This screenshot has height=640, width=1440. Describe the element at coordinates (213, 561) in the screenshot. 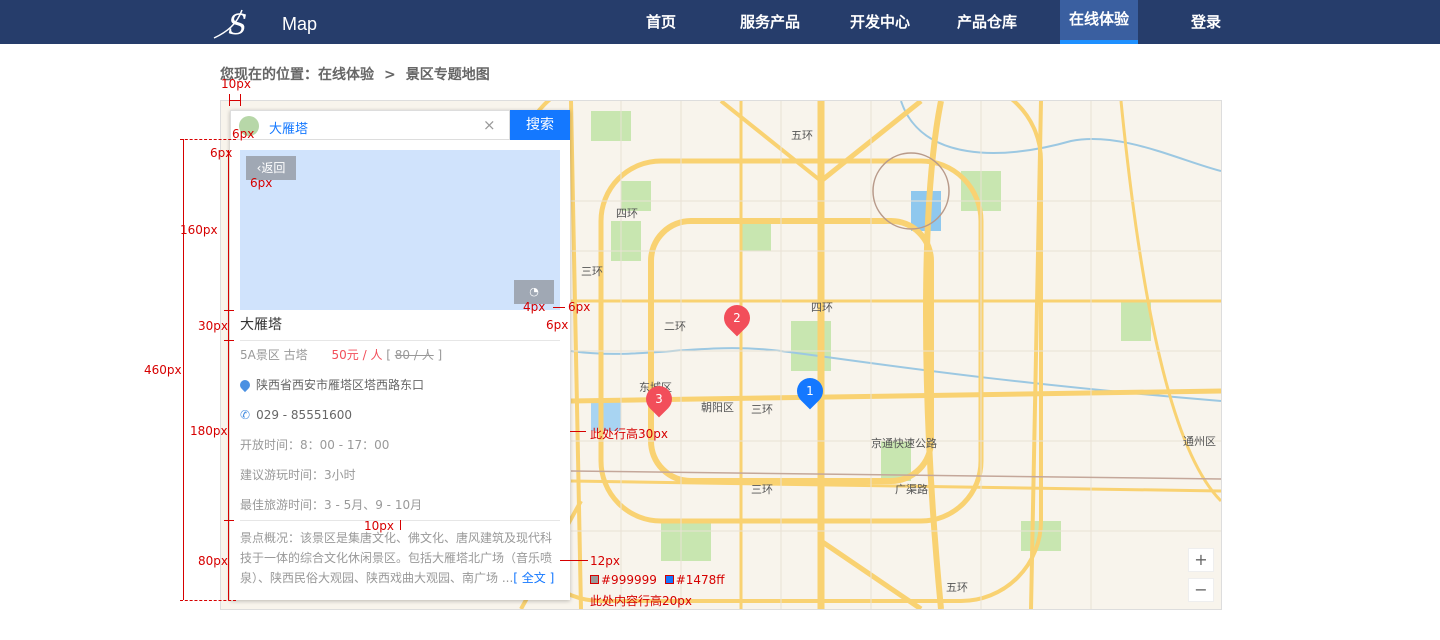

I see `annotation: 80px` at that location.